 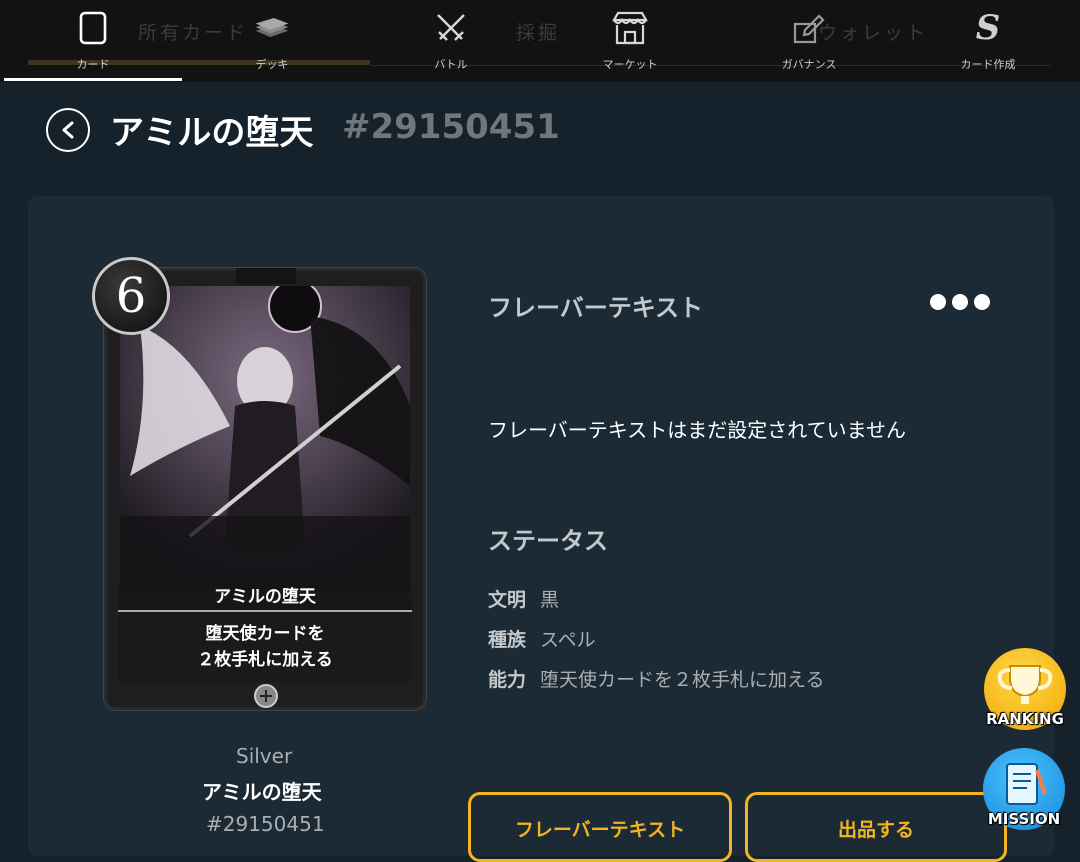 I want to click on nav-item-card: カード, so click(x=93, y=40).